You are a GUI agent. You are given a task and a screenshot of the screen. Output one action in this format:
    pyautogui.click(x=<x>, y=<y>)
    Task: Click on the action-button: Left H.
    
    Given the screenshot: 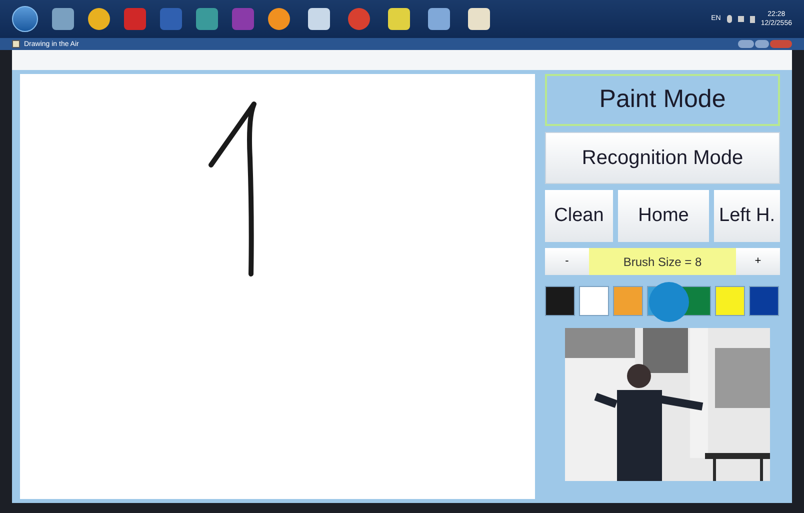 What is the action you would take?
    pyautogui.click(x=747, y=216)
    